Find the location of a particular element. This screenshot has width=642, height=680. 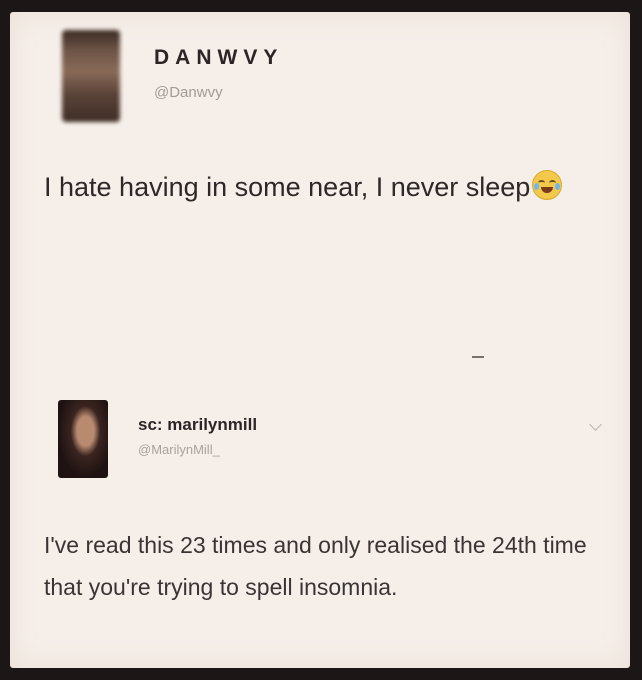

avatar-danwvy is located at coordinates (91, 76).